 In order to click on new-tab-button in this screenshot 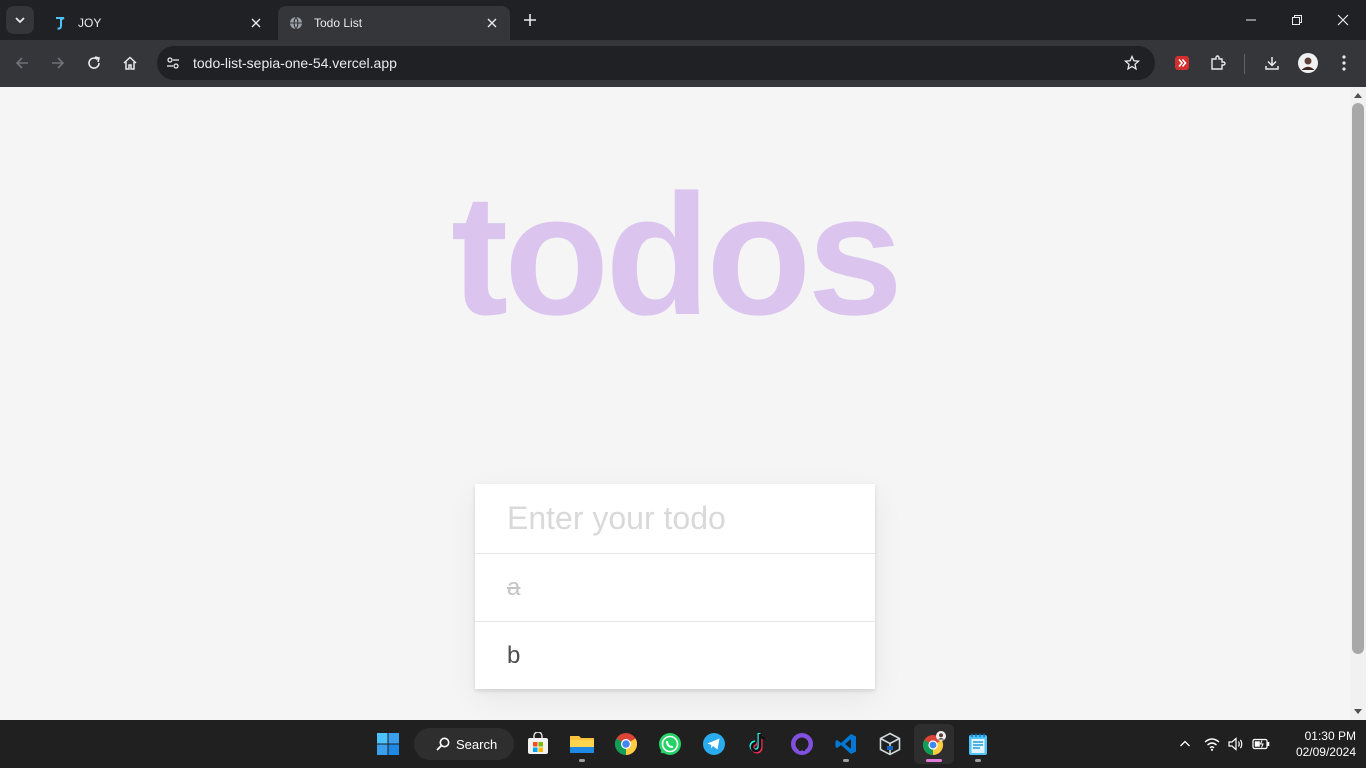, I will do `click(530, 20)`.